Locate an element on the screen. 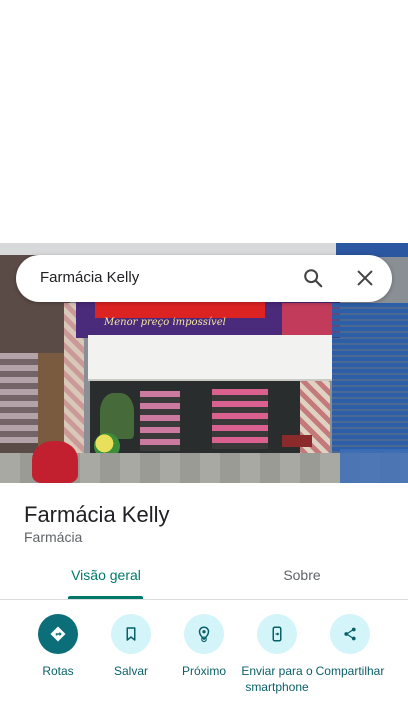 The image size is (408, 726). photo-shutter is located at coordinates (370, 378).